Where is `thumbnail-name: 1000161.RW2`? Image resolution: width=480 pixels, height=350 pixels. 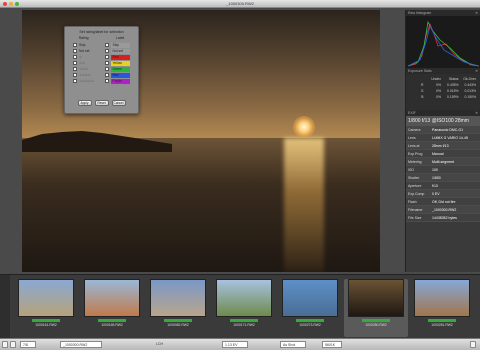
thumbnail-name: 1000161.RW2 is located at coordinates (46, 325).